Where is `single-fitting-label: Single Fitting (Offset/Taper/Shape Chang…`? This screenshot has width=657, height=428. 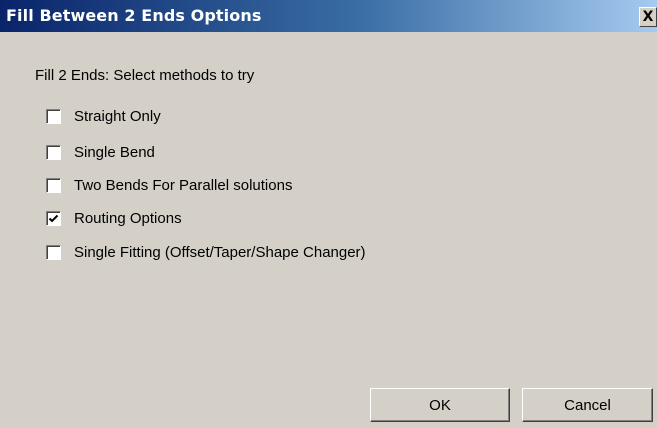 single-fitting-label: Single Fitting (Offset/Taper/Shape Chang… is located at coordinates (220, 252).